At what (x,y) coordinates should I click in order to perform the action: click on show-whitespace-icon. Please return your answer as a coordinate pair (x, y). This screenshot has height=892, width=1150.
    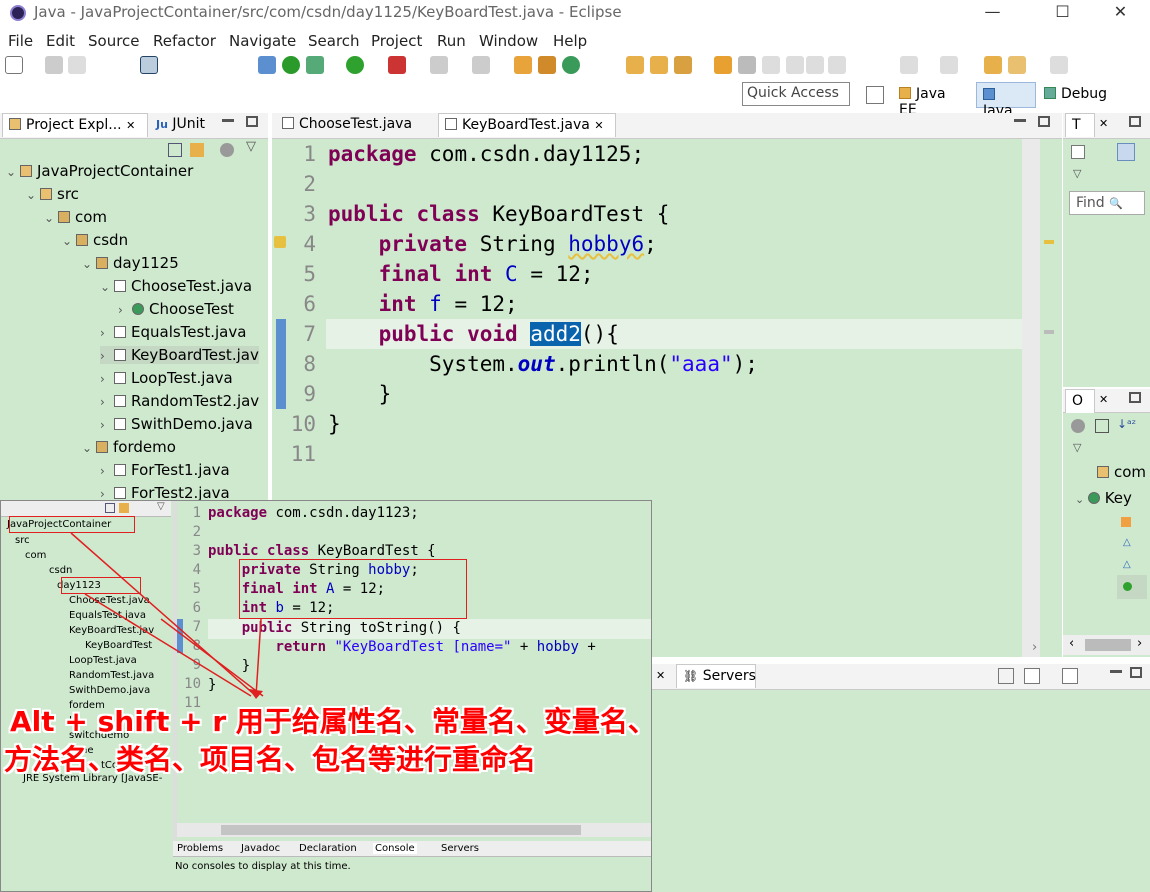
    Looking at the image, I should click on (815, 65).